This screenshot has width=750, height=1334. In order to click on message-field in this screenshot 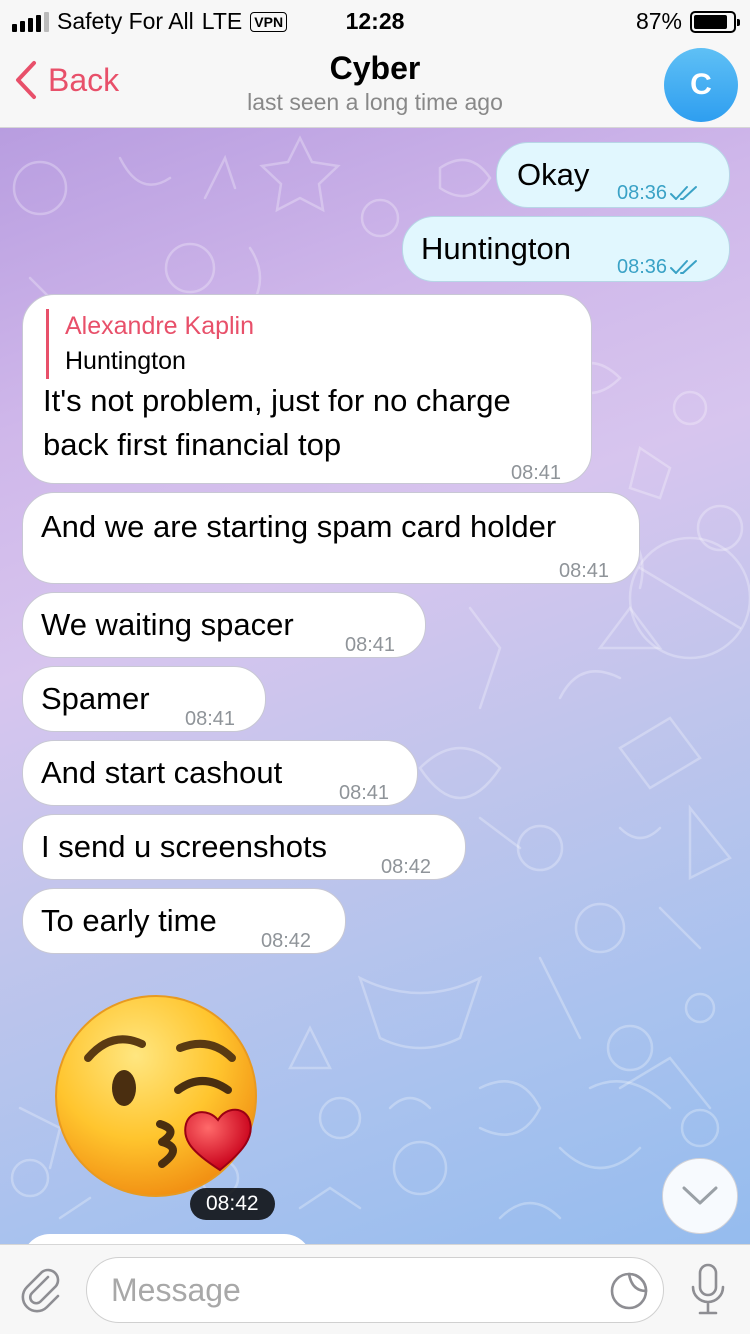, I will do `click(375, 1290)`.